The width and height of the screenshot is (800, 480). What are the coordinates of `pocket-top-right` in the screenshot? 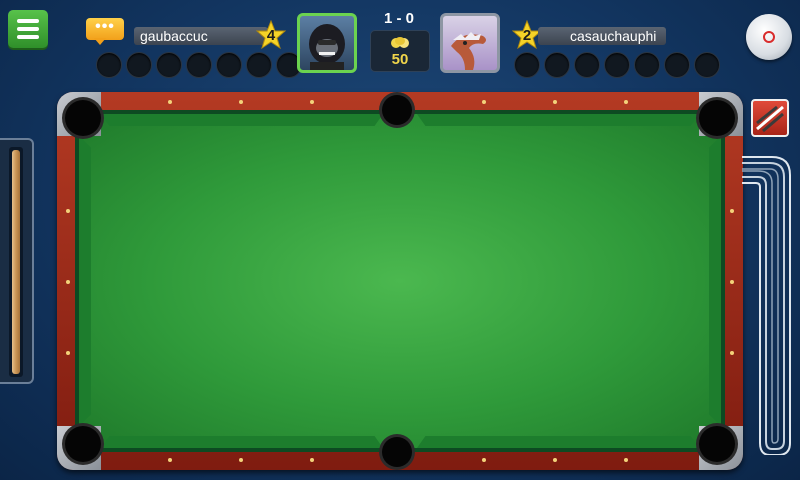 It's located at (717, 118).